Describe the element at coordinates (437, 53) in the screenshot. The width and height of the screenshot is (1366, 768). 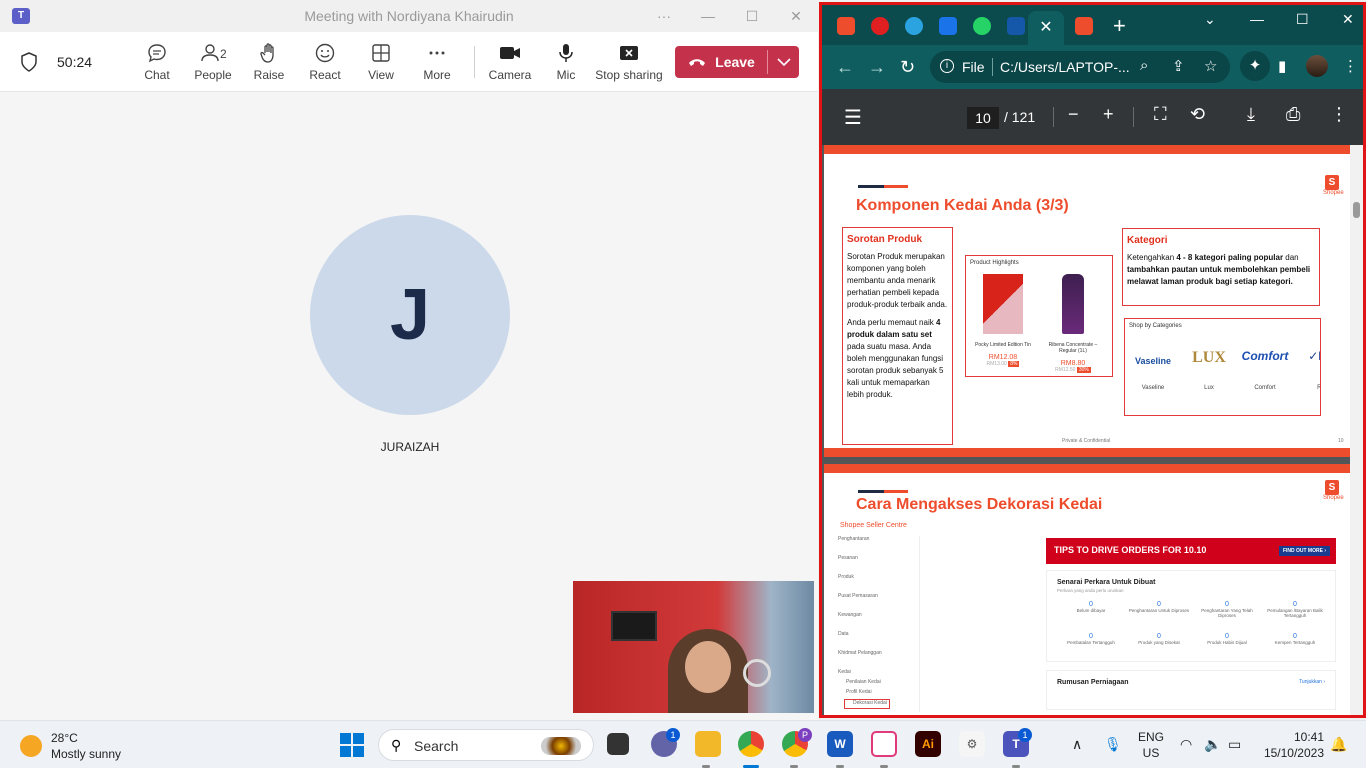
I see `ellipsis-icon` at that location.